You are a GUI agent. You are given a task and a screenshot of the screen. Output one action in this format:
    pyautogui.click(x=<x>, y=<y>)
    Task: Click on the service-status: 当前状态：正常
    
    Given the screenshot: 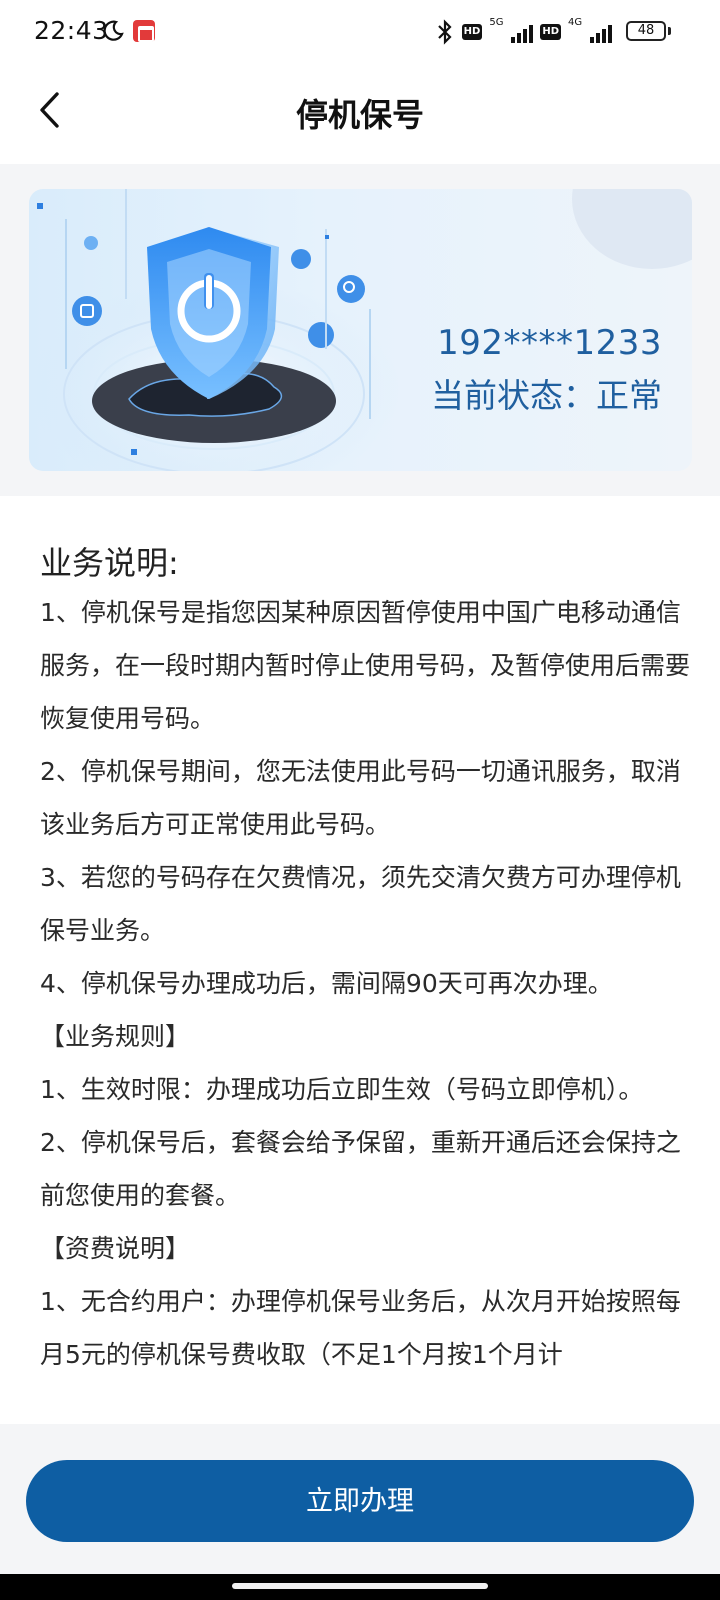 What is the action you would take?
    pyautogui.click(x=546, y=395)
    